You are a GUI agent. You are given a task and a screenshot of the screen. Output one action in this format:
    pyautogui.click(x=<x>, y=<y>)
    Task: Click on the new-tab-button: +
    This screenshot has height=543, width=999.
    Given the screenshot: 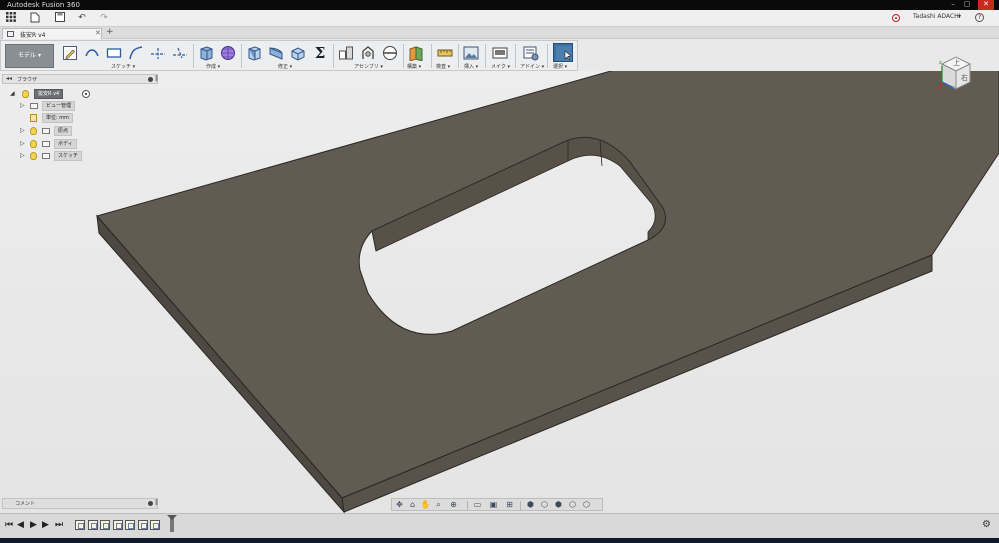 What is the action you would take?
    pyautogui.click(x=110, y=32)
    